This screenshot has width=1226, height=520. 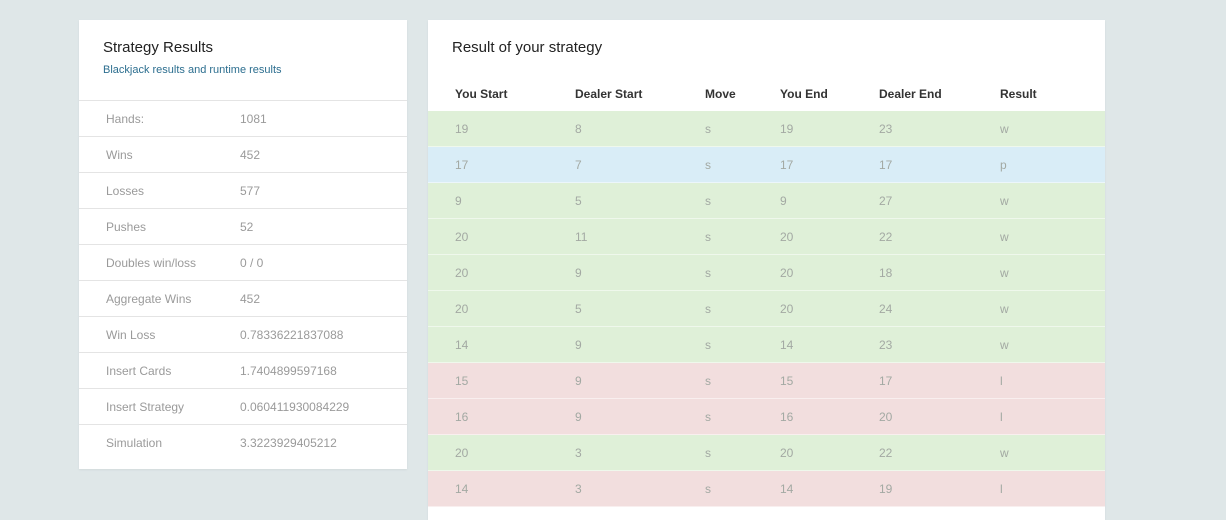 What do you see at coordinates (145, 406) in the screenshot?
I see `stat-label: Insert Strategy` at bounding box center [145, 406].